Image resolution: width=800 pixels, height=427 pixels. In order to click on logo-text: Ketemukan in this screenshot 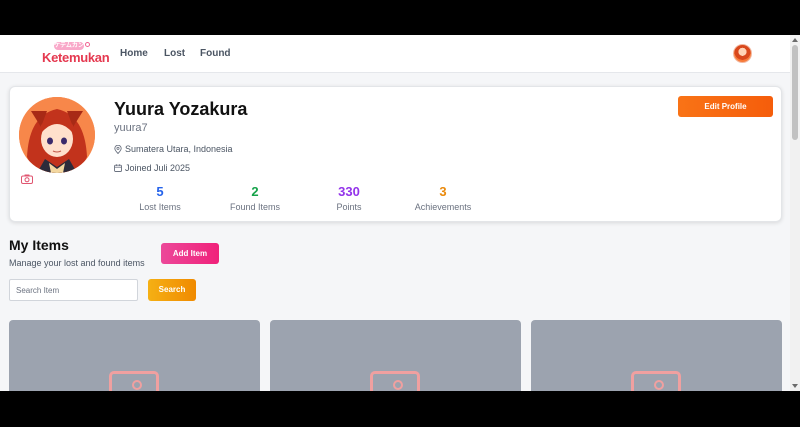, I will do `click(76, 57)`.